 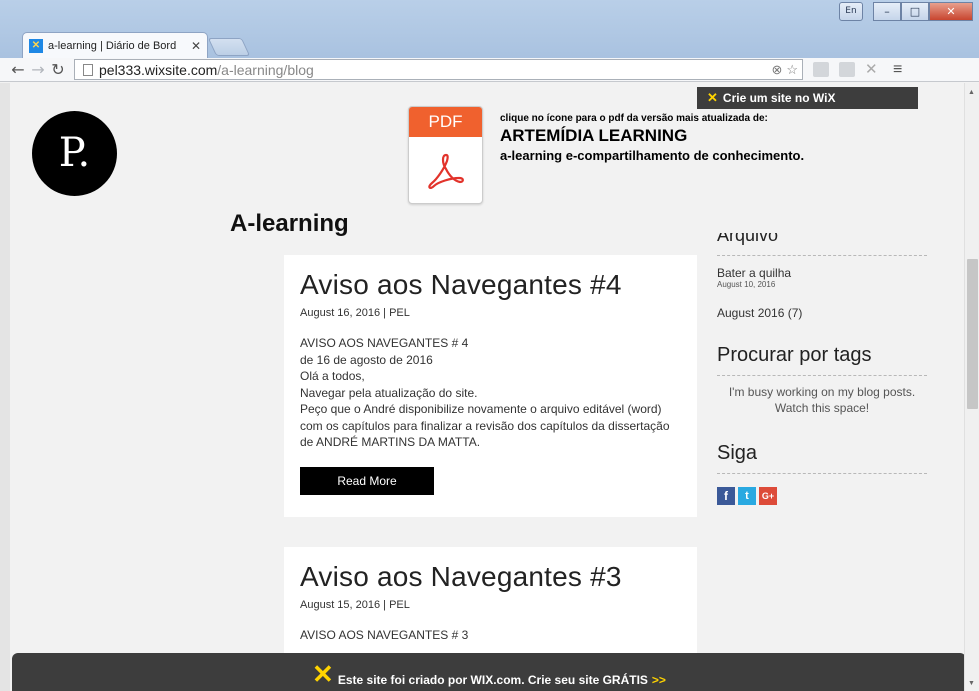 I want to click on post-excerpt: AVISO AOS NAVEGANTES # 3, so click(x=490, y=635).